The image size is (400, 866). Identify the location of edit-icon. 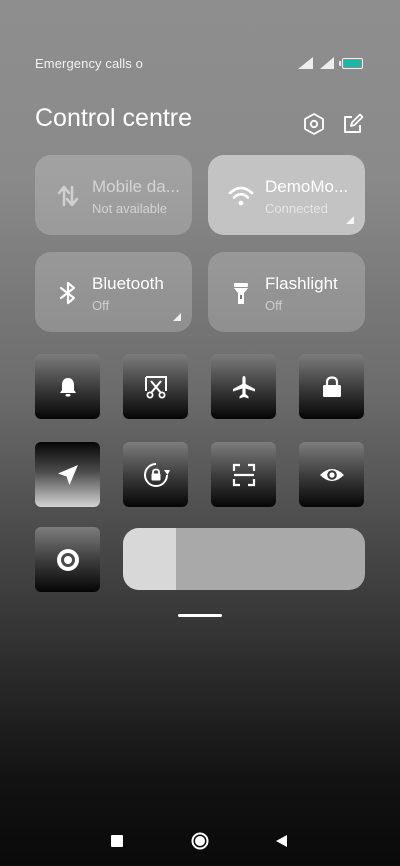
(353, 124).